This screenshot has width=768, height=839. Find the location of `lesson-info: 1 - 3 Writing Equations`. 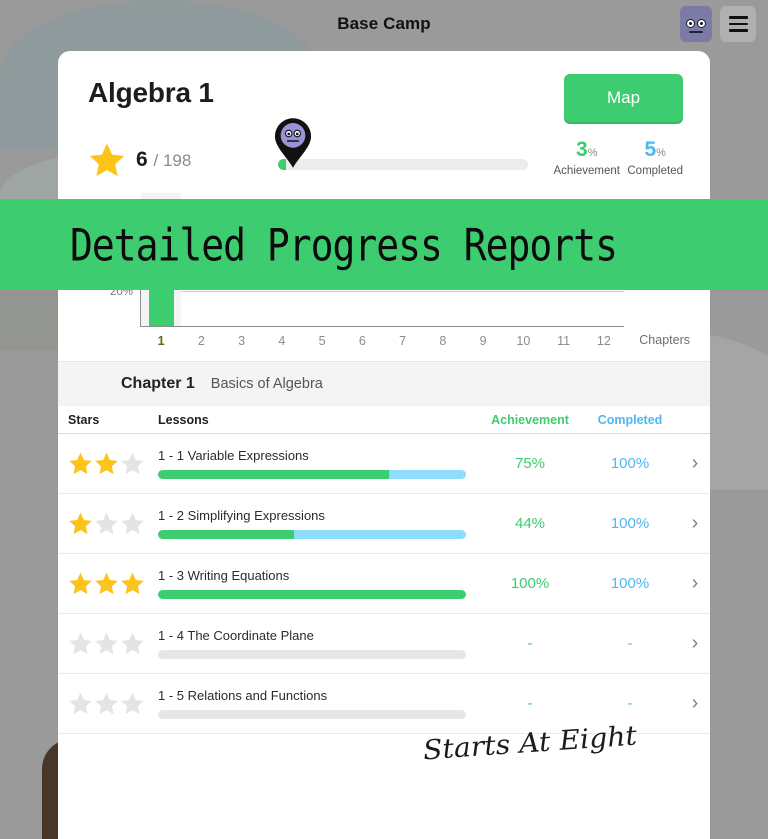

lesson-info: 1 - 3 Writing Equations is located at coordinates (319, 583).